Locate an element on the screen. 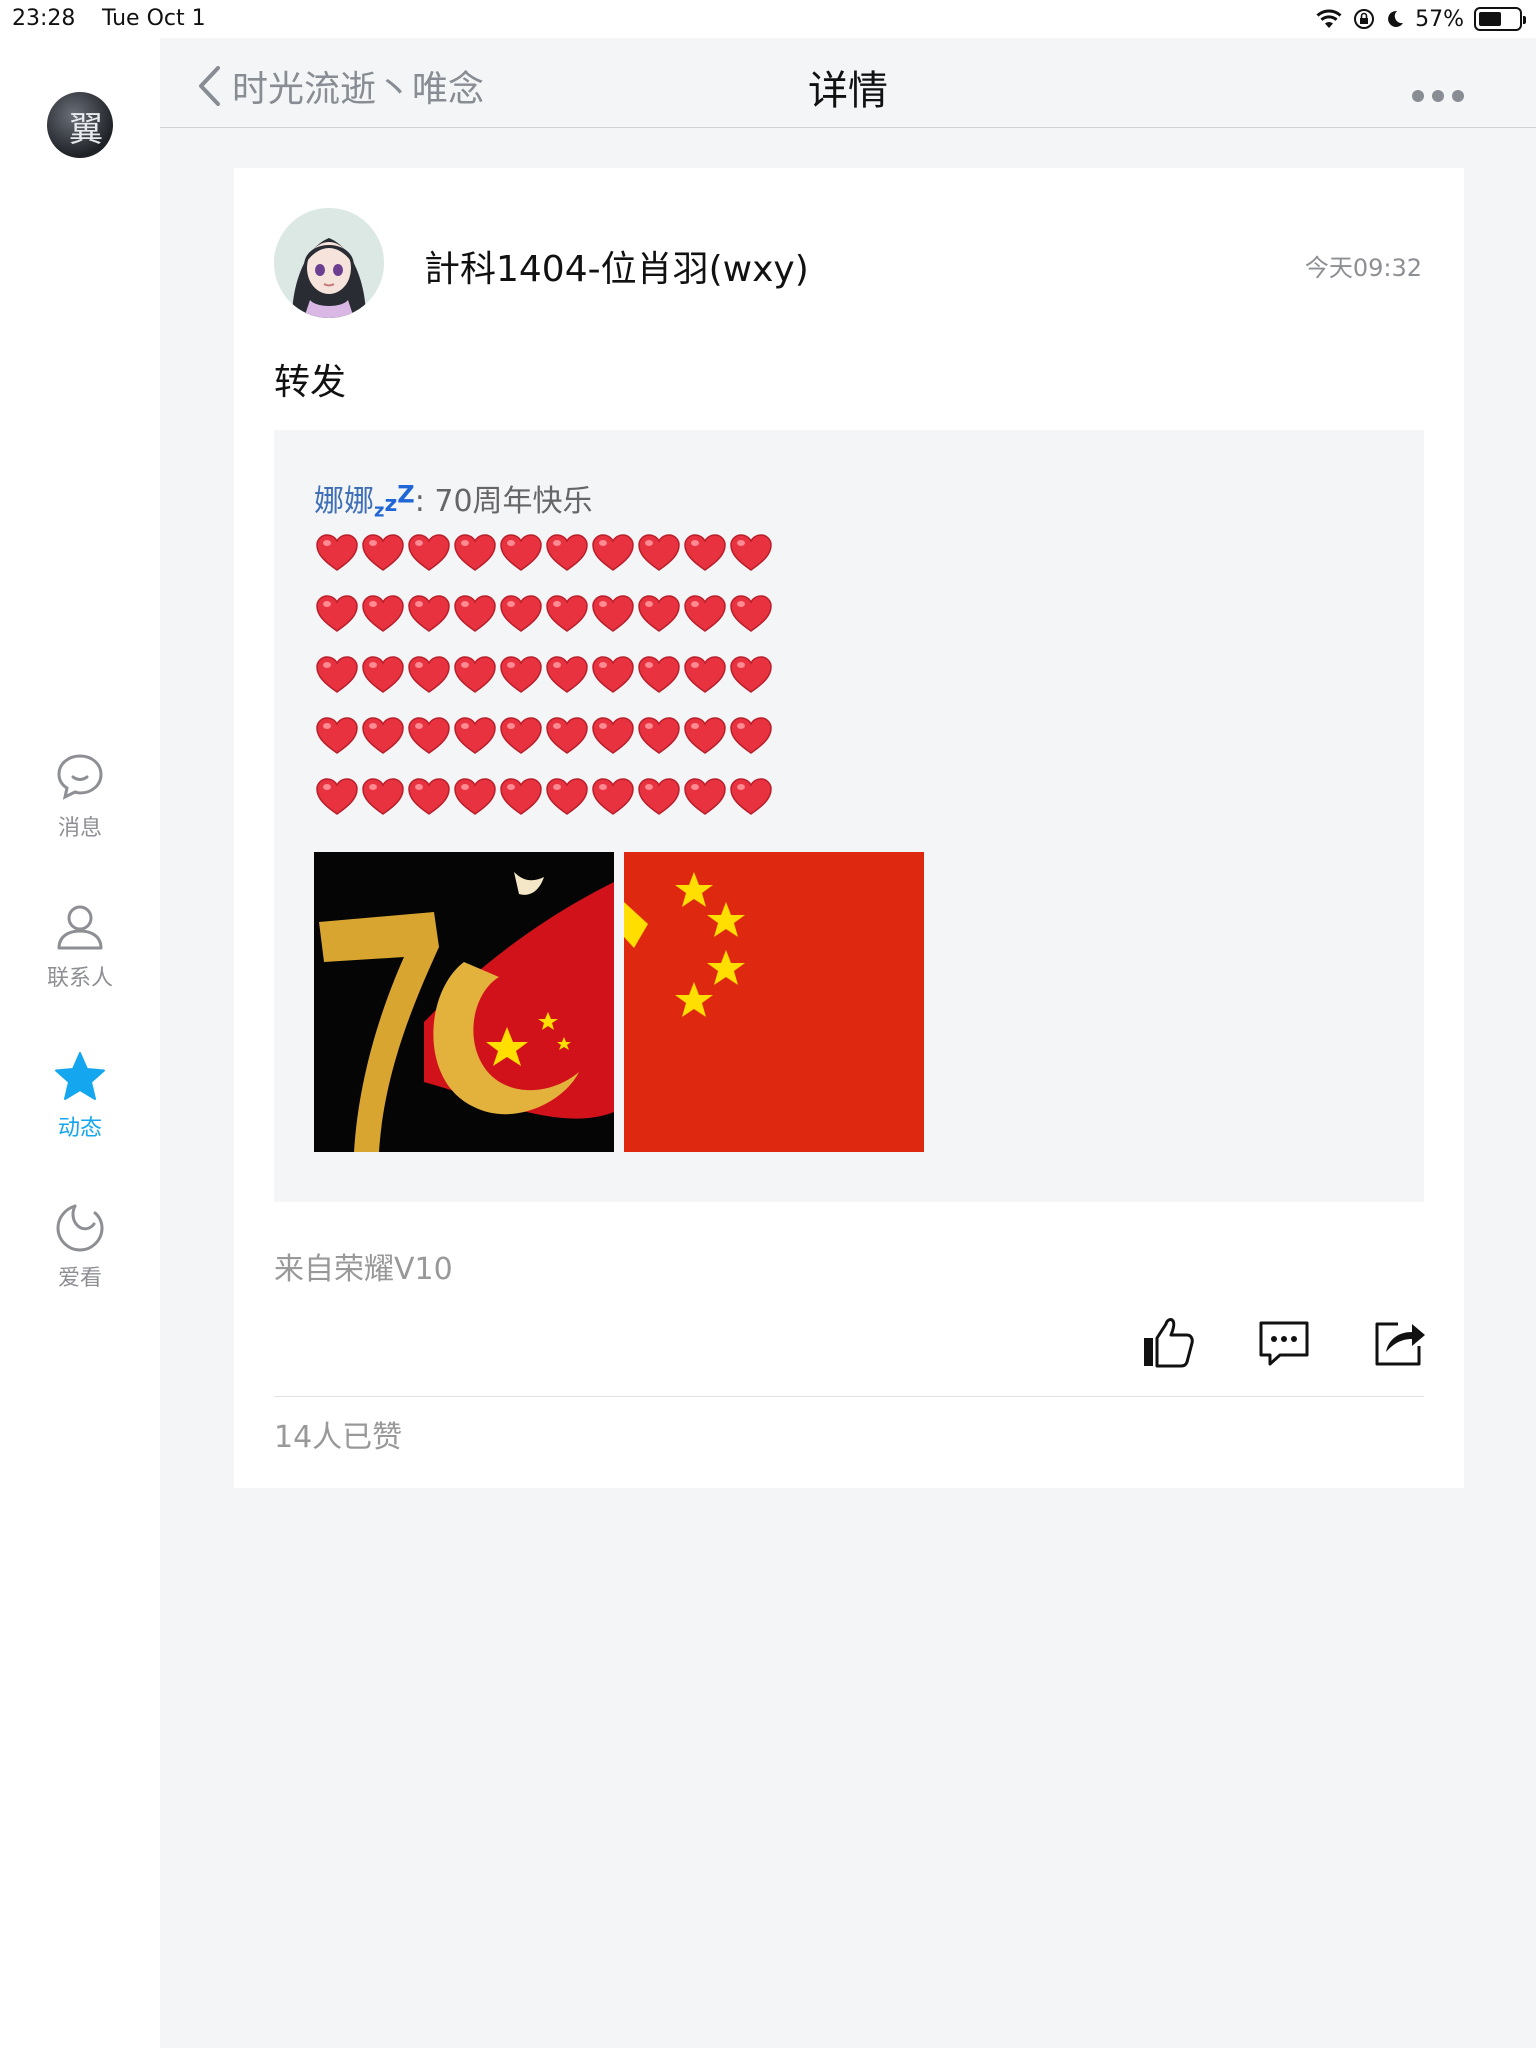 This screenshot has height=2048, width=1536. do-not-disturb-moon-icon is located at coordinates (1396, 18).